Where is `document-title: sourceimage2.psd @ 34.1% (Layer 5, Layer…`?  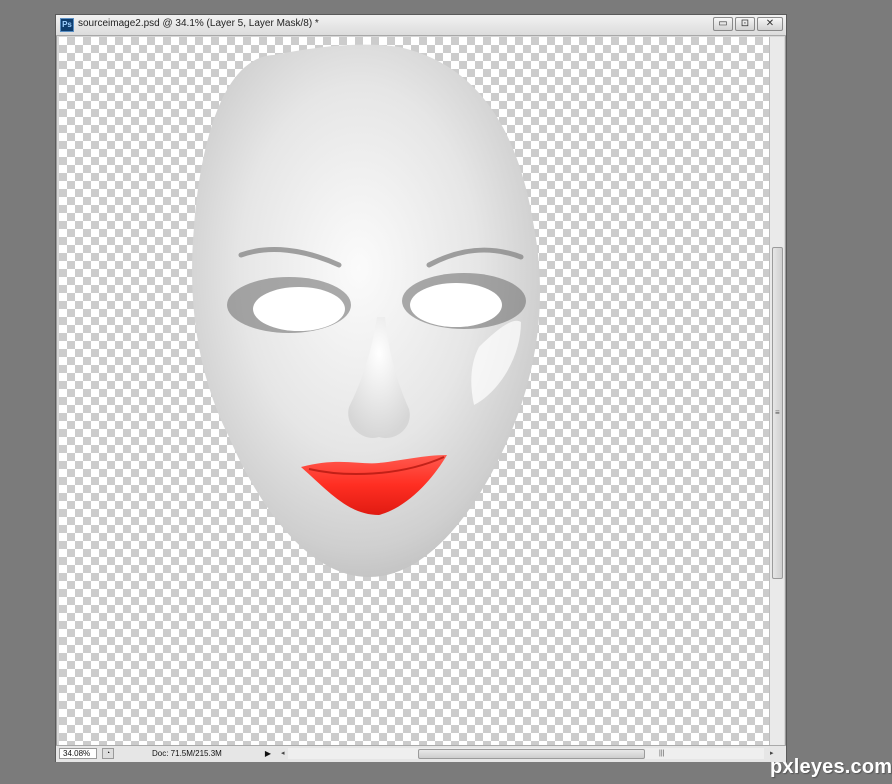
document-title: sourceimage2.psd @ 34.1% (Layer 5, Layer… is located at coordinates (198, 23).